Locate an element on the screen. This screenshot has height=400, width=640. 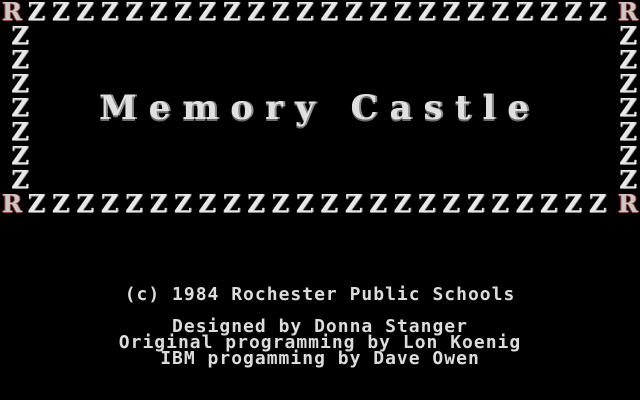
frame-top-border: RZZZZZZZZZZZZZZZZZZZZZZZZR is located at coordinates (320, 12).